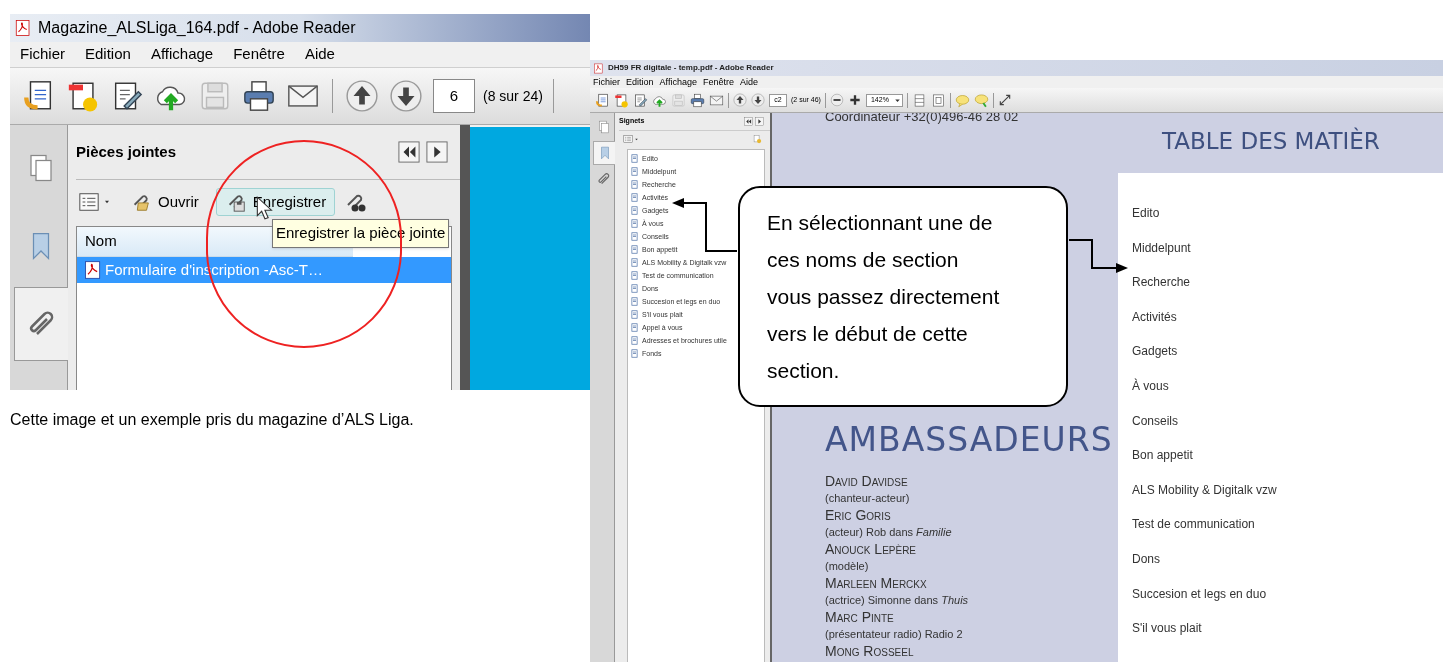 The image size is (1443, 662). Describe the element at coordinates (868, 498) in the screenshot. I see `ambassador-role: (chanteur-acteur)` at that location.